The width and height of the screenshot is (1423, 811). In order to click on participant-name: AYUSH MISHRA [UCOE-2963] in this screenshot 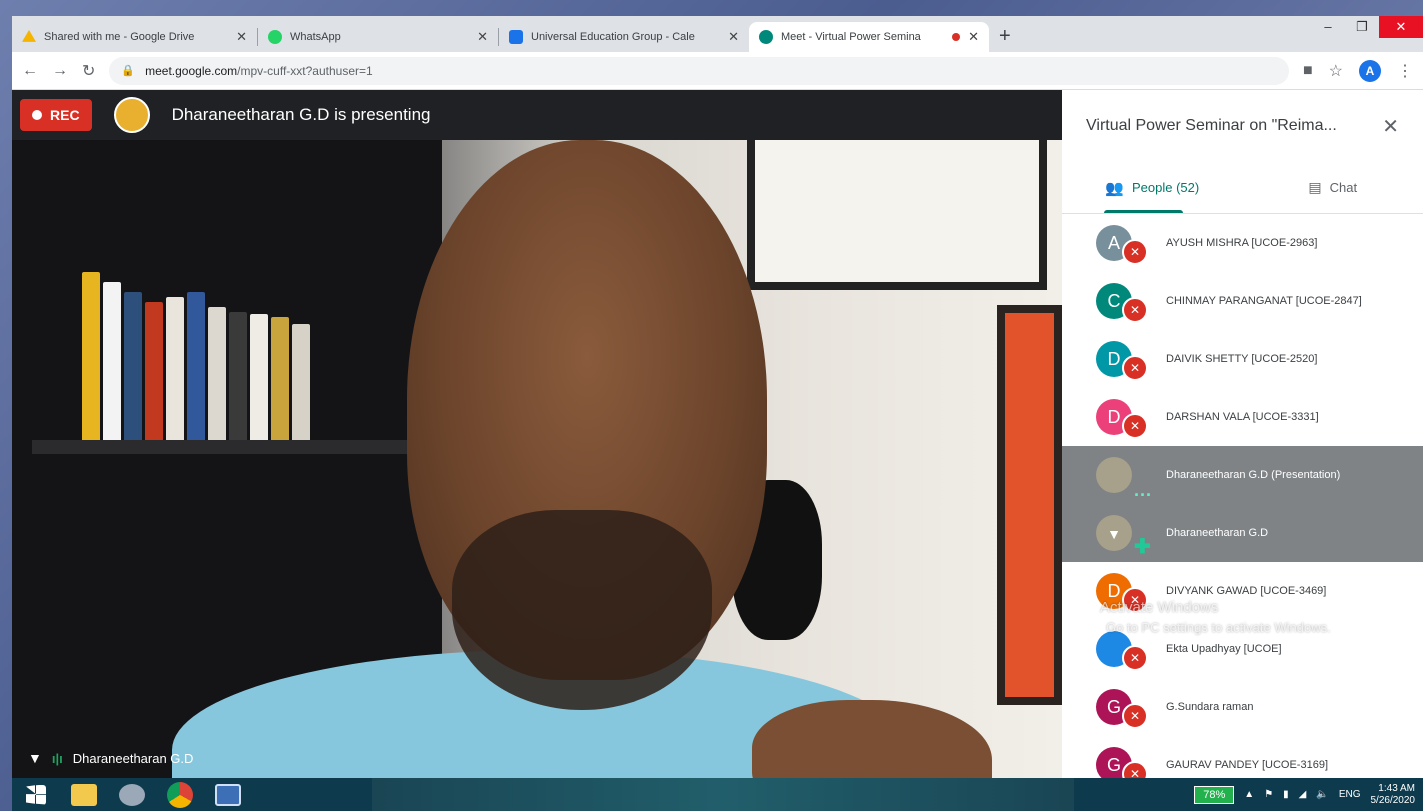, I will do `click(1242, 243)`.